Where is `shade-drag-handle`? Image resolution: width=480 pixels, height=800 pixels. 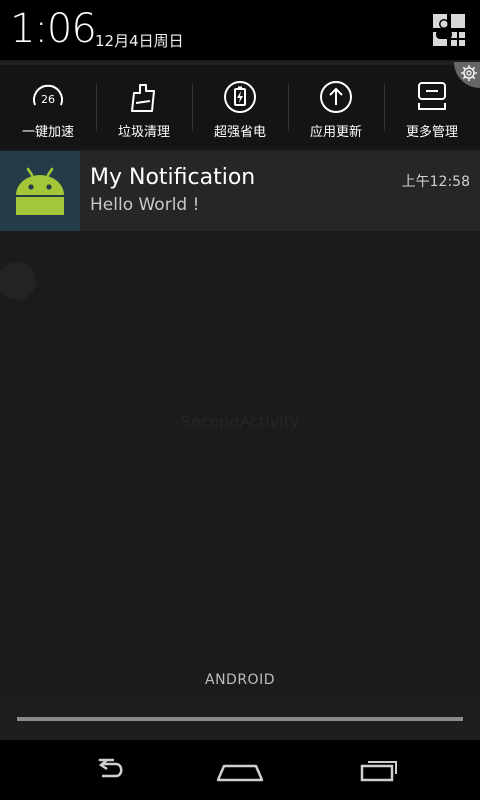
shade-drag-handle is located at coordinates (240, 719).